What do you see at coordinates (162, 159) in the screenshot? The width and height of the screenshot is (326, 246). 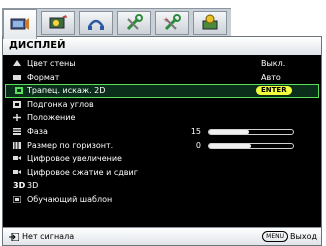 I see `menu-item-digital-zoom: Цифровое увеличение` at bounding box center [162, 159].